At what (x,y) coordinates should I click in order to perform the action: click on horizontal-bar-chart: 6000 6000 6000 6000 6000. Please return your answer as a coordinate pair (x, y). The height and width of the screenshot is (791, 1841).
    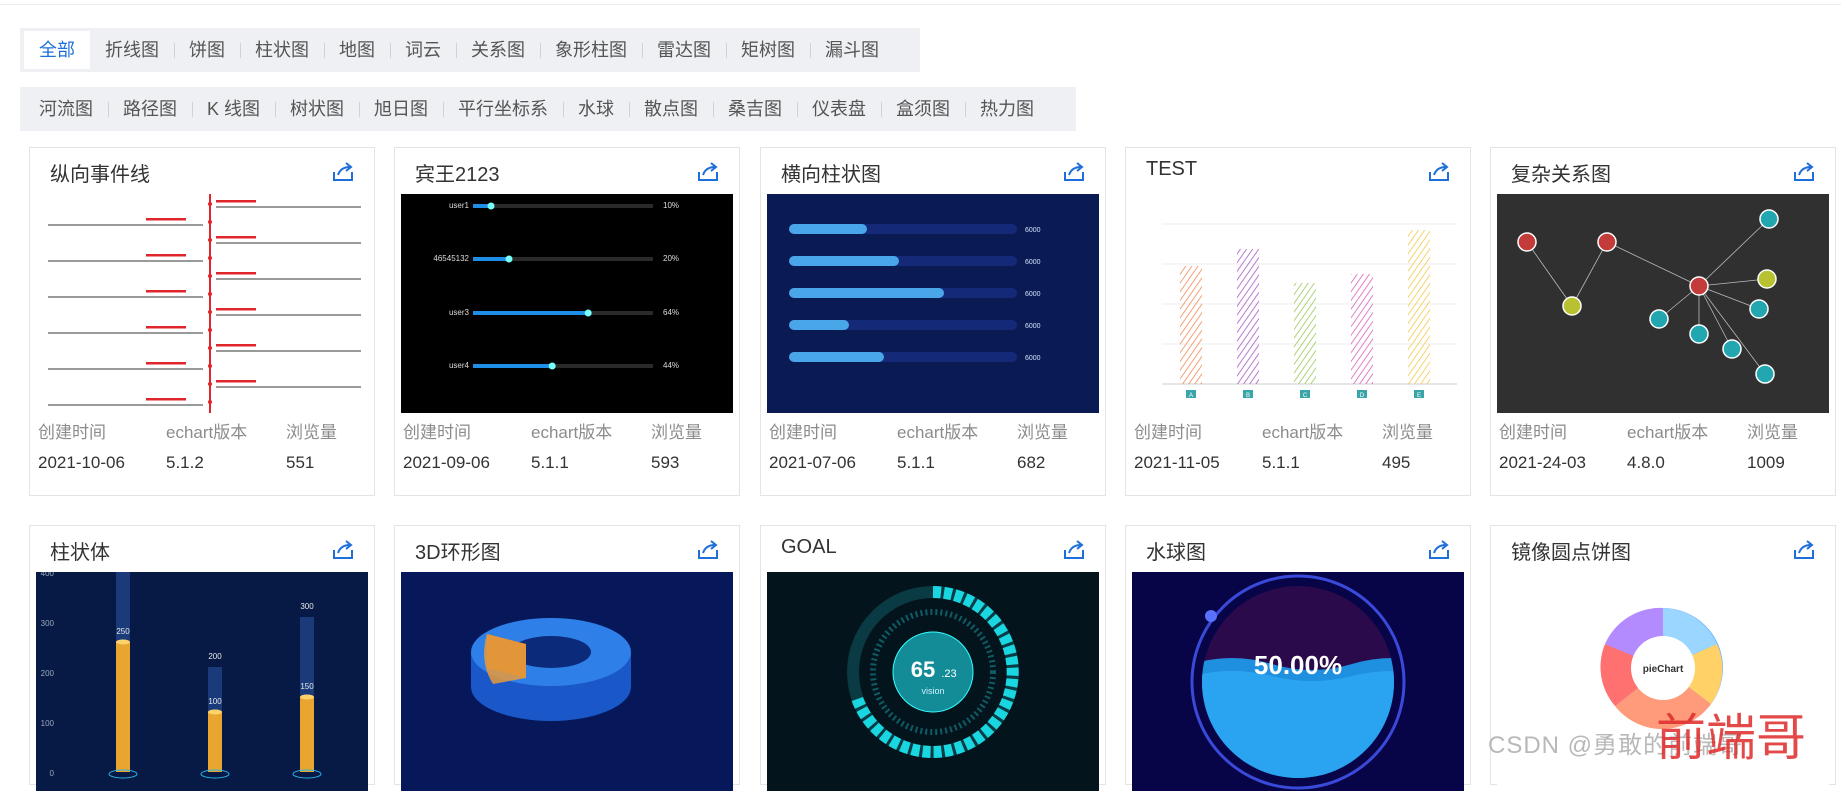
    Looking at the image, I should click on (915, 293).